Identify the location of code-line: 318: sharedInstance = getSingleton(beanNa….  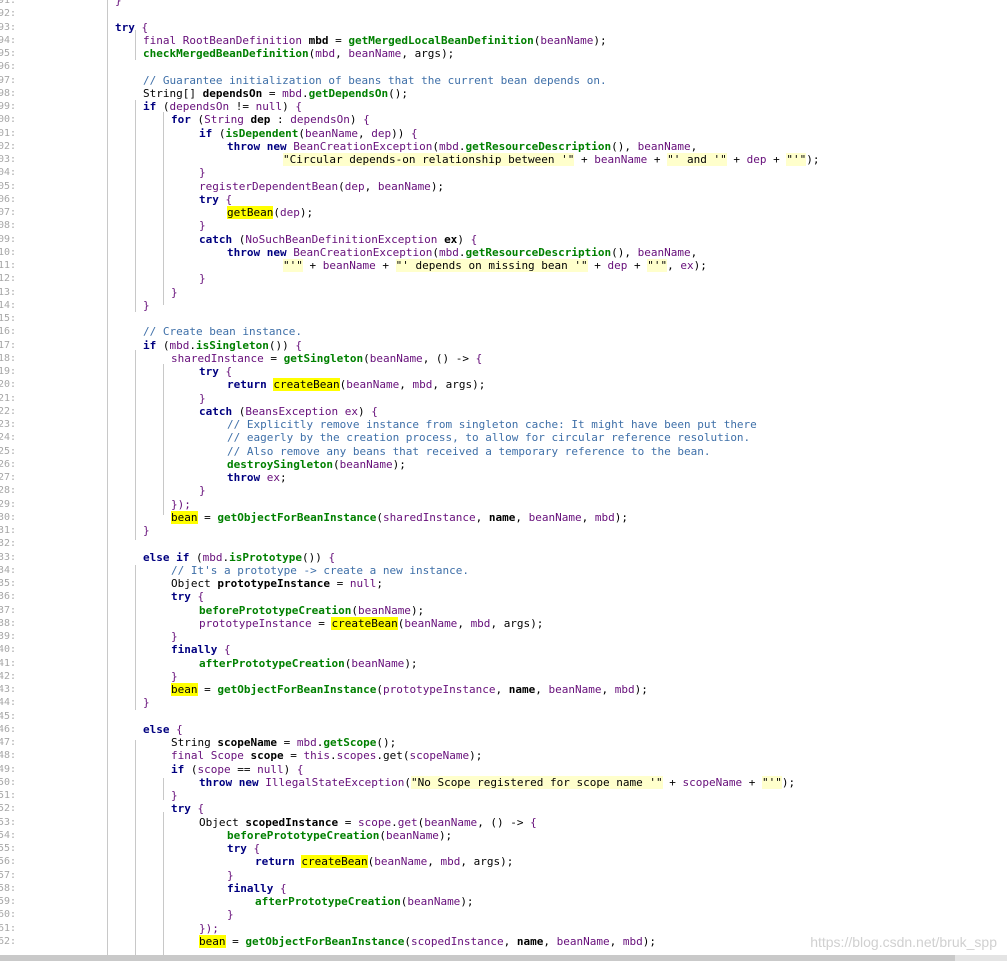
(503, 358).